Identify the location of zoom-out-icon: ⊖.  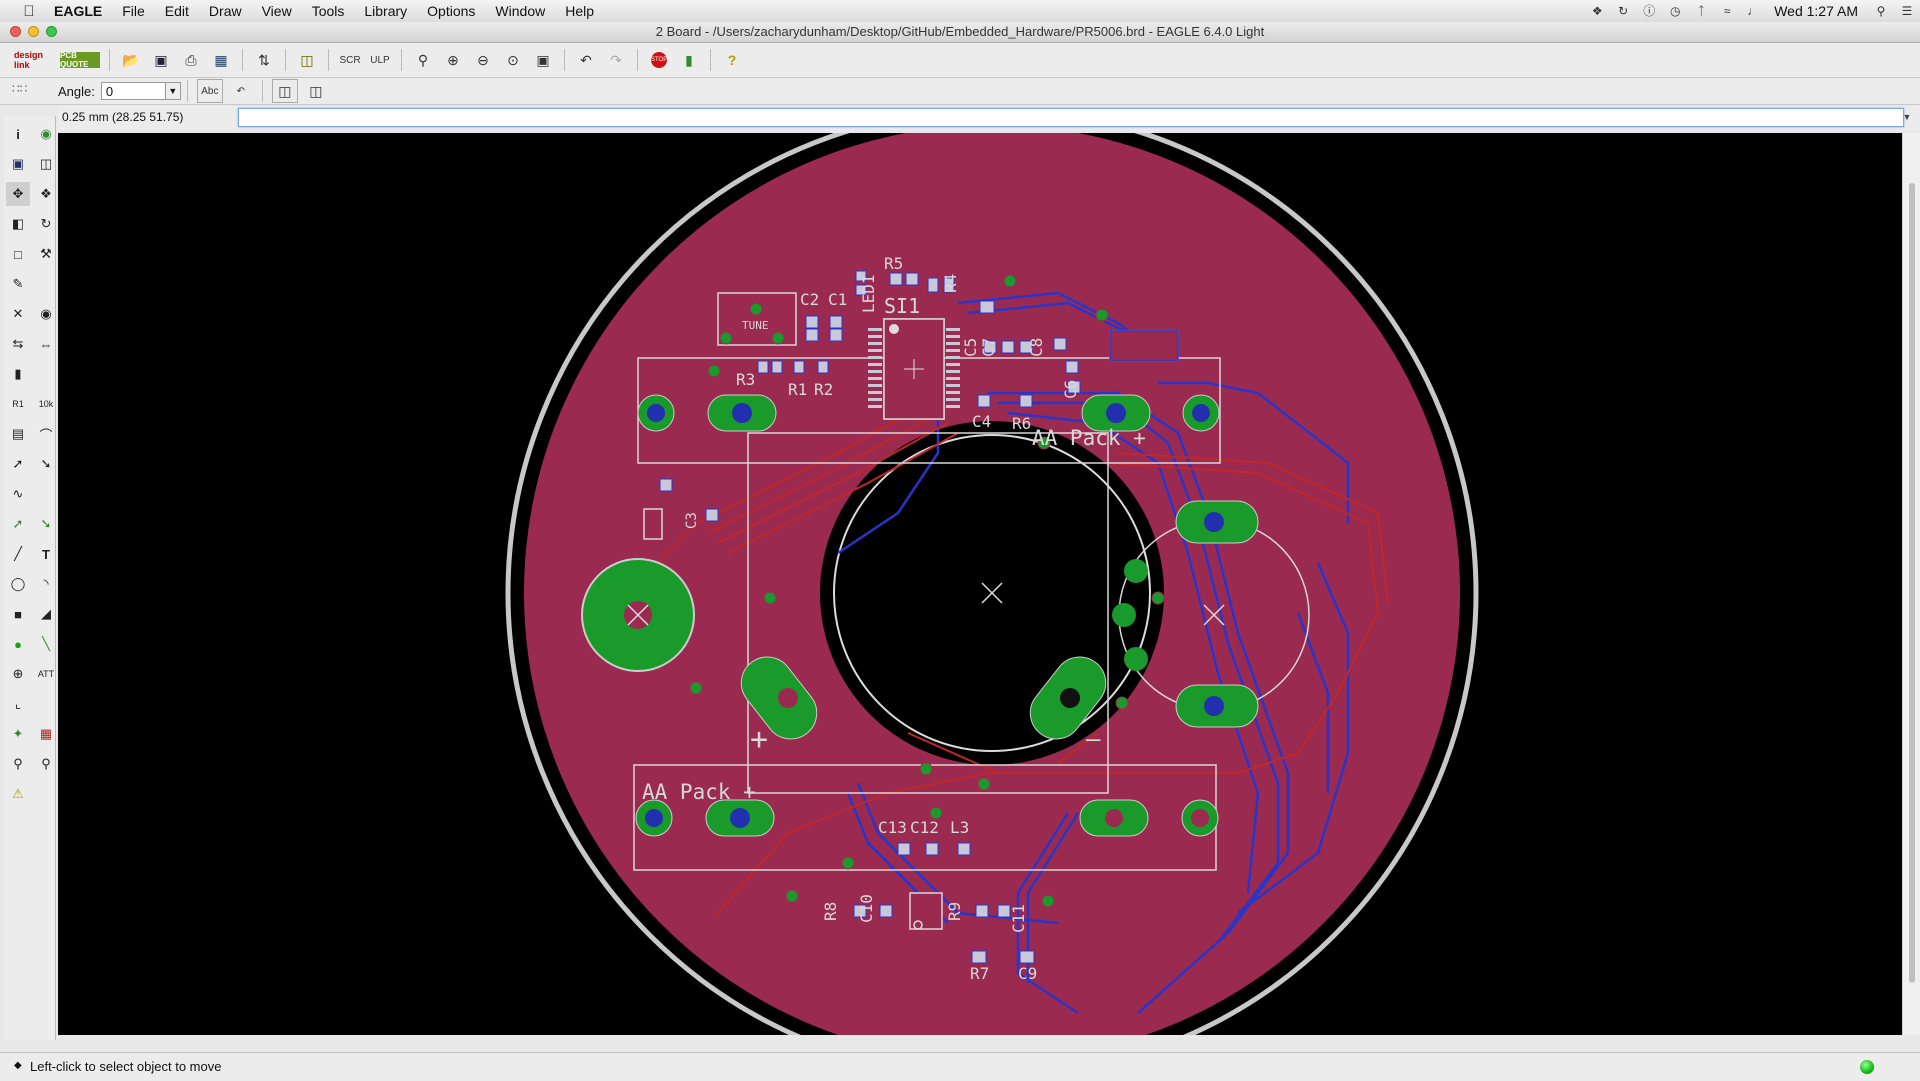
(483, 60).